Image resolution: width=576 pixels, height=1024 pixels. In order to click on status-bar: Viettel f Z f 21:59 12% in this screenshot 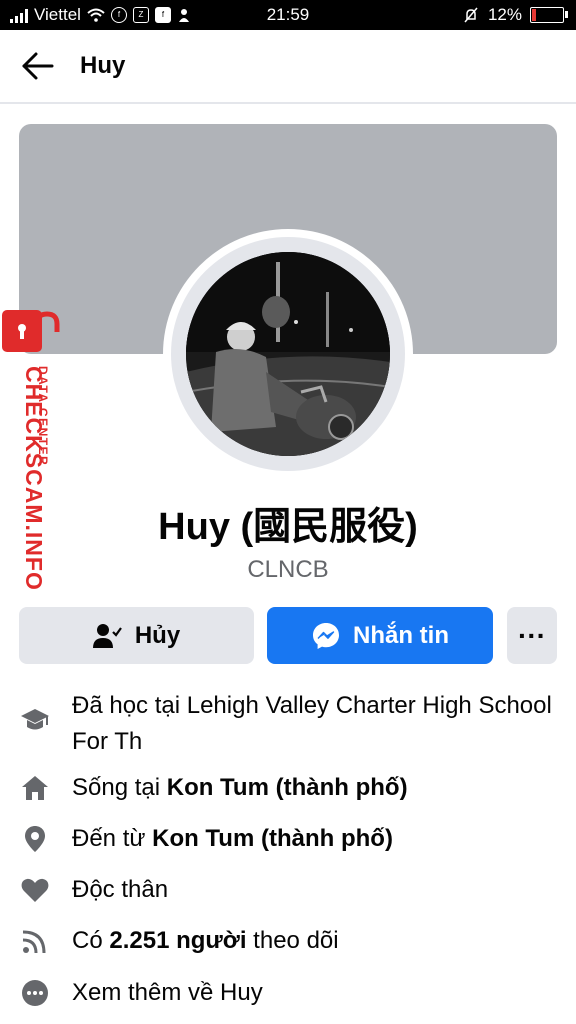, I will do `click(288, 15)`.